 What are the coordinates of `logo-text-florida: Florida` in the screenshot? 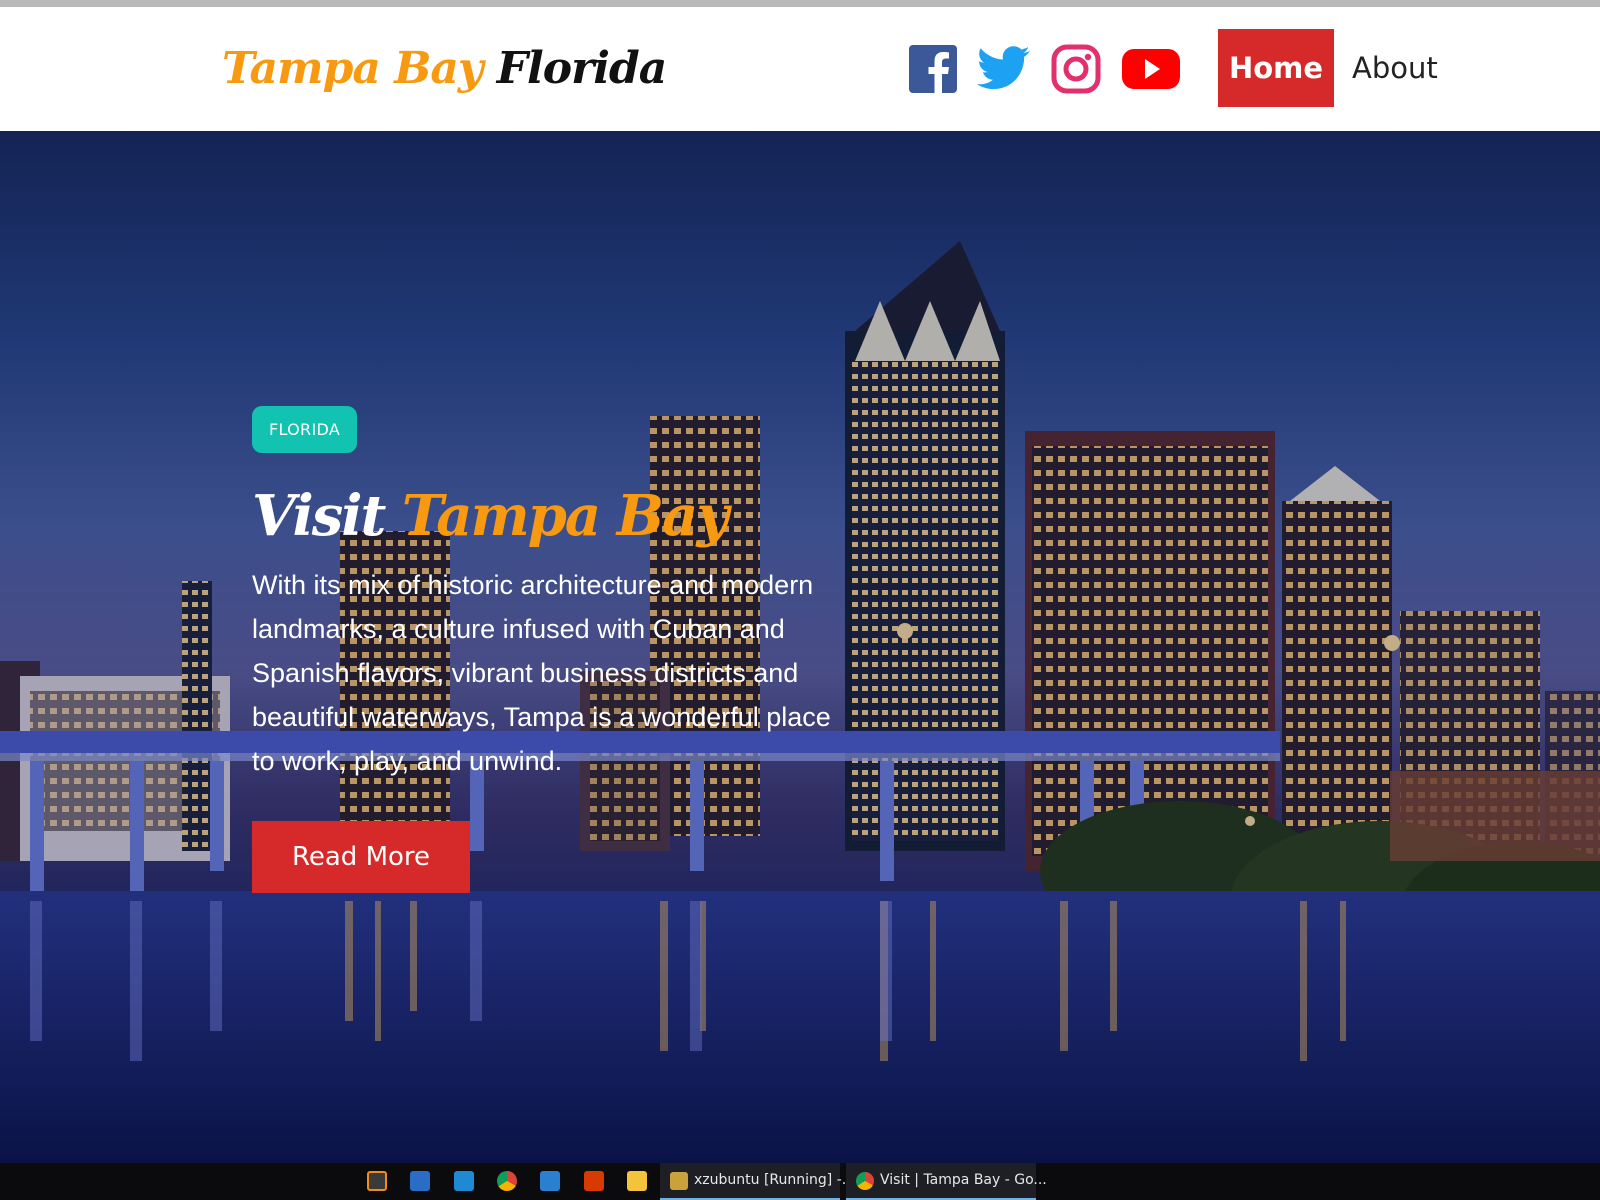 It's located at (581, 68).